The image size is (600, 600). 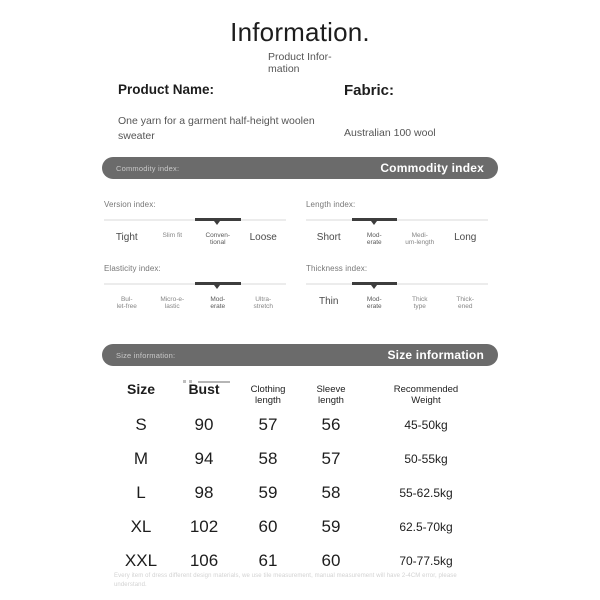 What do you see at coordinates (141, 424) in the screenshot?
I see `cell-size: S` at bounding box center [141, 424].